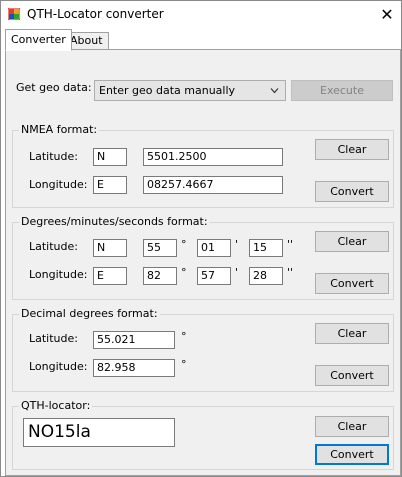 The height and width of the screenshot is (477, 402). What do you see at coordinates (352, 283) in the screenshot?
I see `dms-convert-button: Convert` at bounding box center [352, 283].